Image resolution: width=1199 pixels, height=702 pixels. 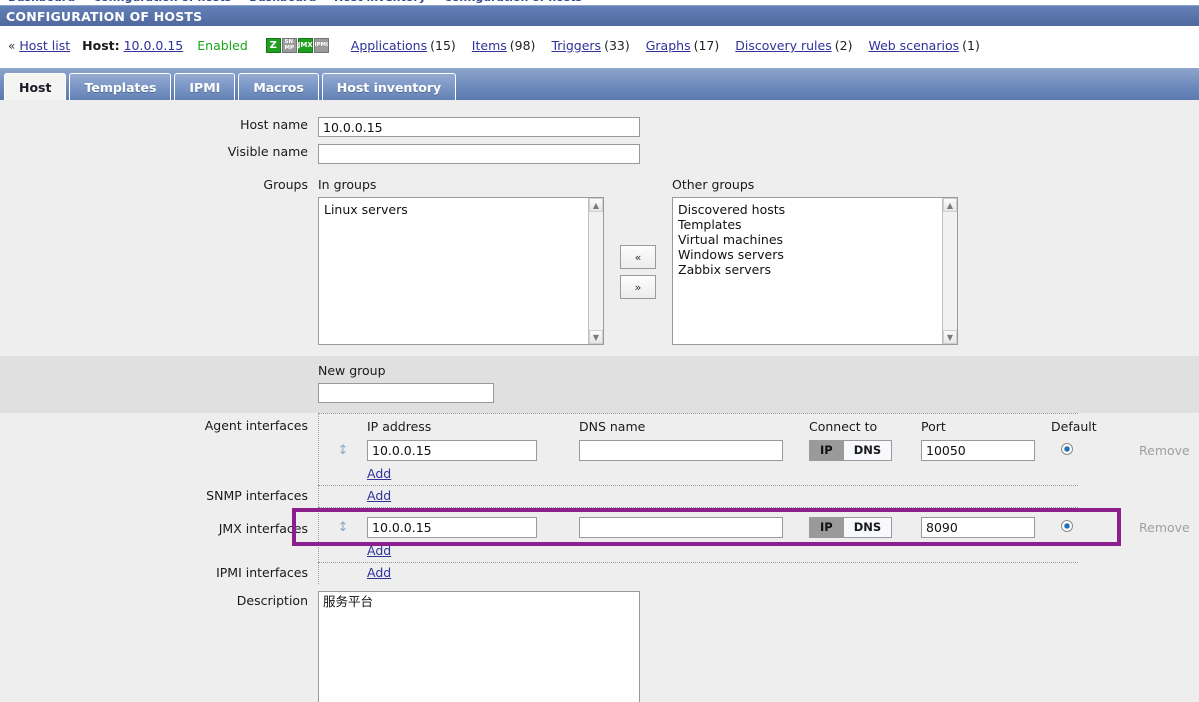 What do you see at coordinates (222, 45) in the screenshot?
I see `host-status-badge: Enabled` at bounding box center [222, 45].